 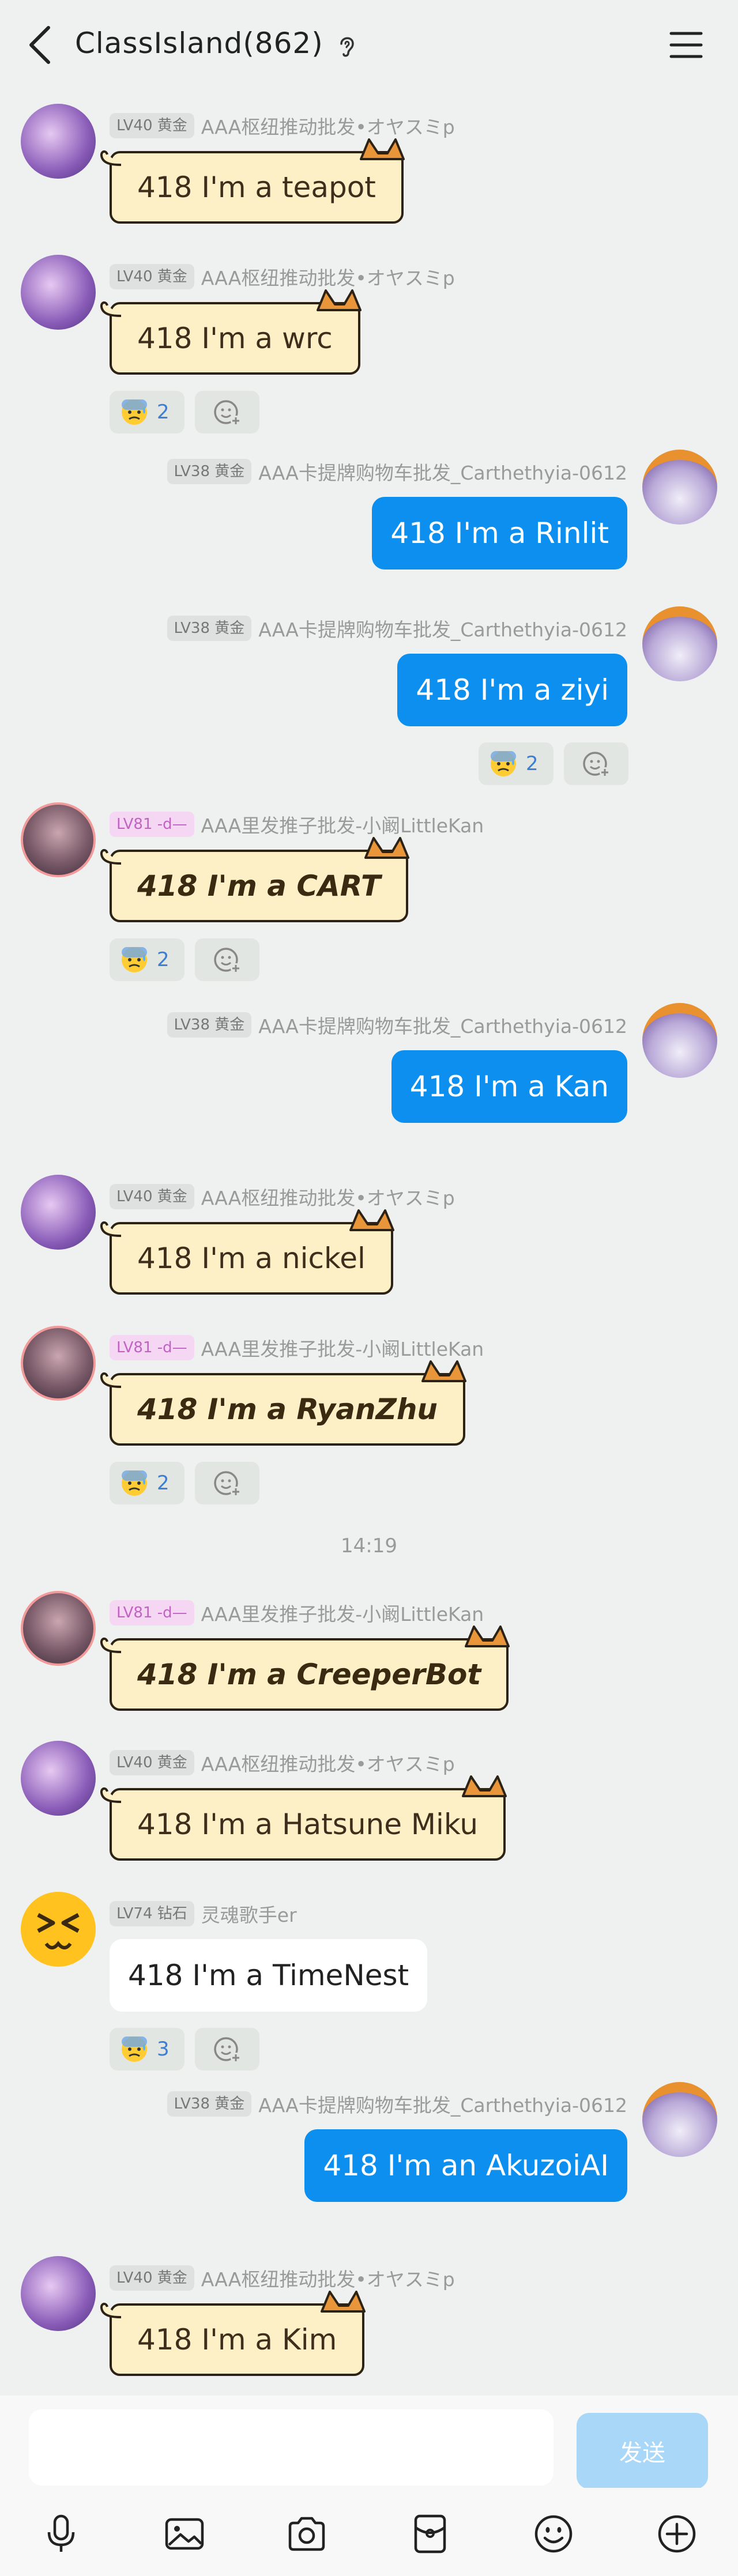 What do you see at coordinates (369, 1545) in the screenshot?
I see `timestamp-divider: 14:19` at bounding box center [369, 1545].